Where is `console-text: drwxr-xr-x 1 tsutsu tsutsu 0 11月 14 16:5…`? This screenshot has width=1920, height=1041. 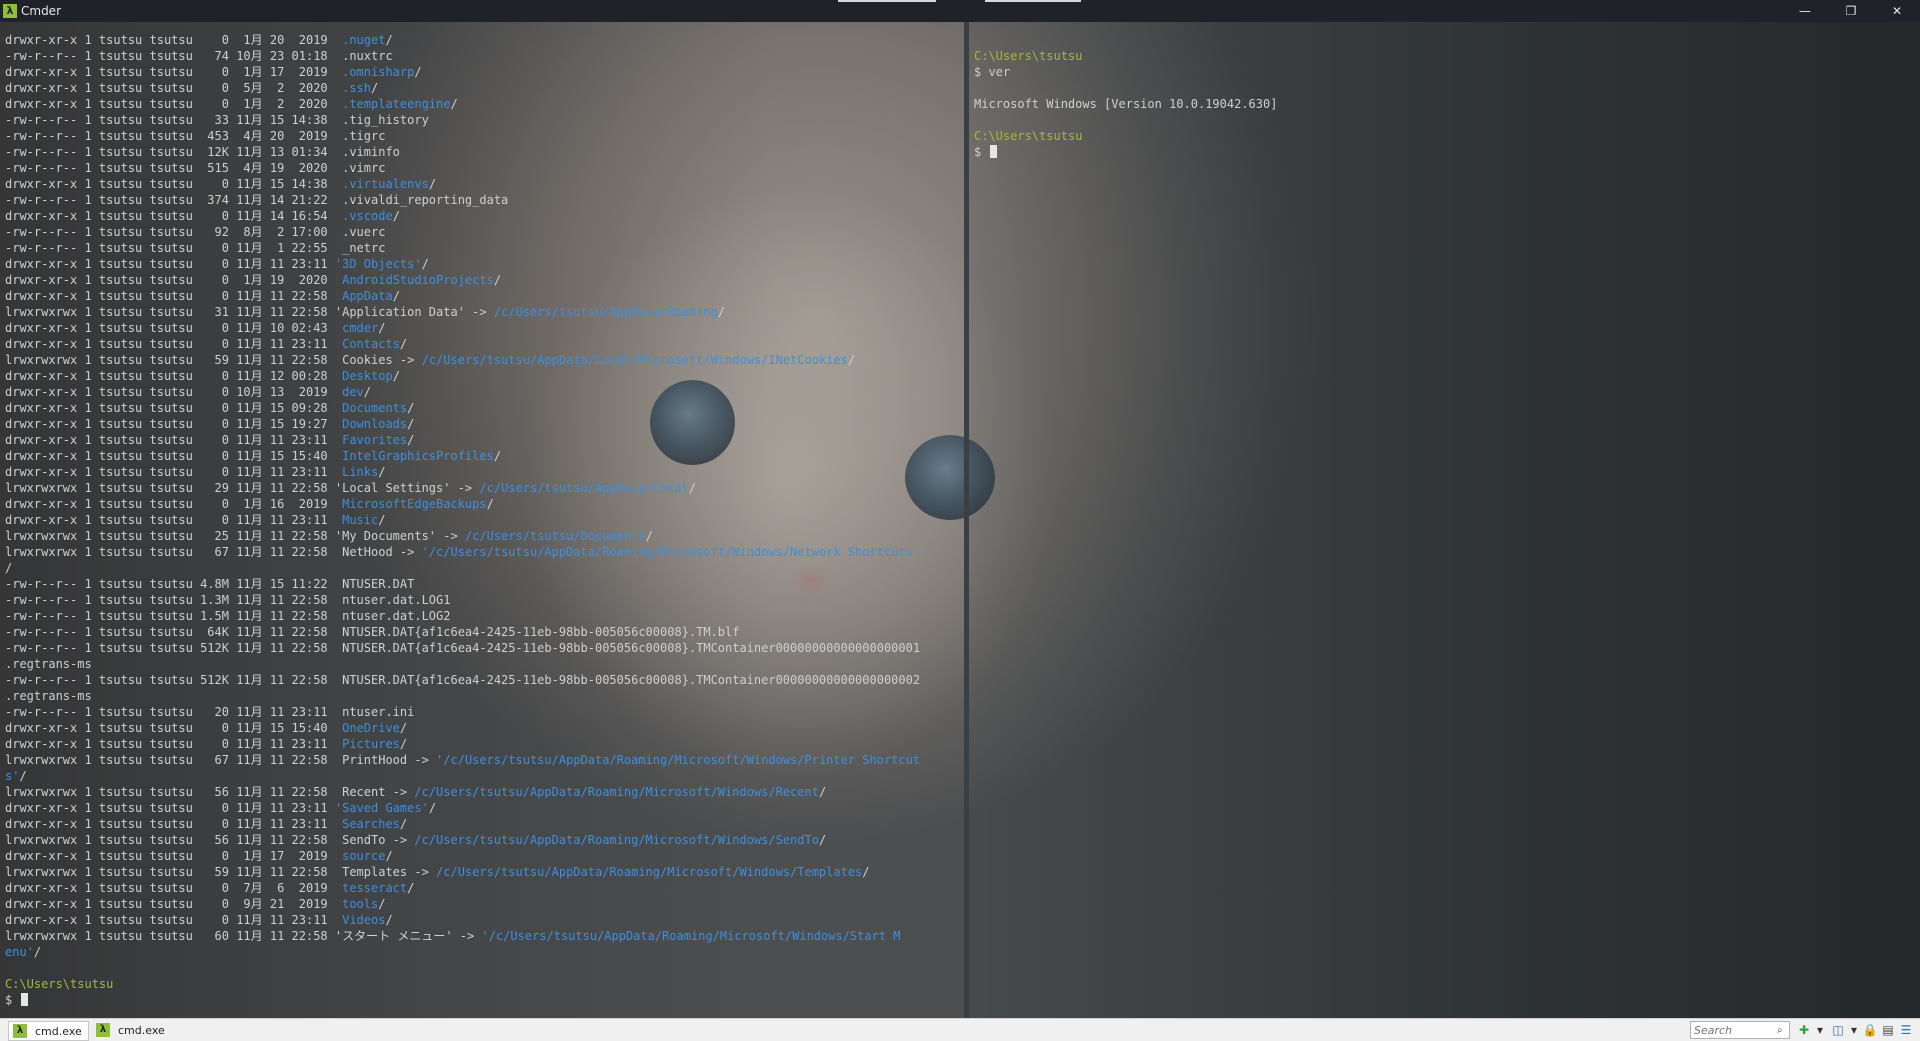 console-text: drwxr-xr-x 1 tsutsu tsutsu 0 11月 14 16:5… is located at coordinates (174, 216).